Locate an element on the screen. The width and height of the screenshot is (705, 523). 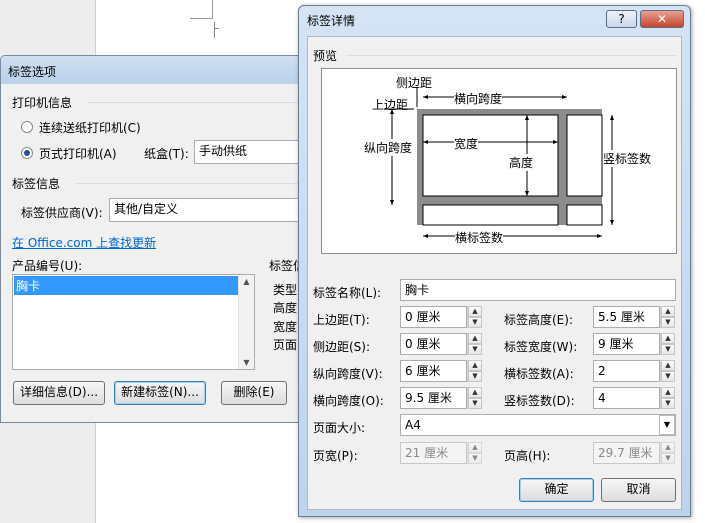
number-across-label: 横标签数(A): is located at coordinates (539, 374).